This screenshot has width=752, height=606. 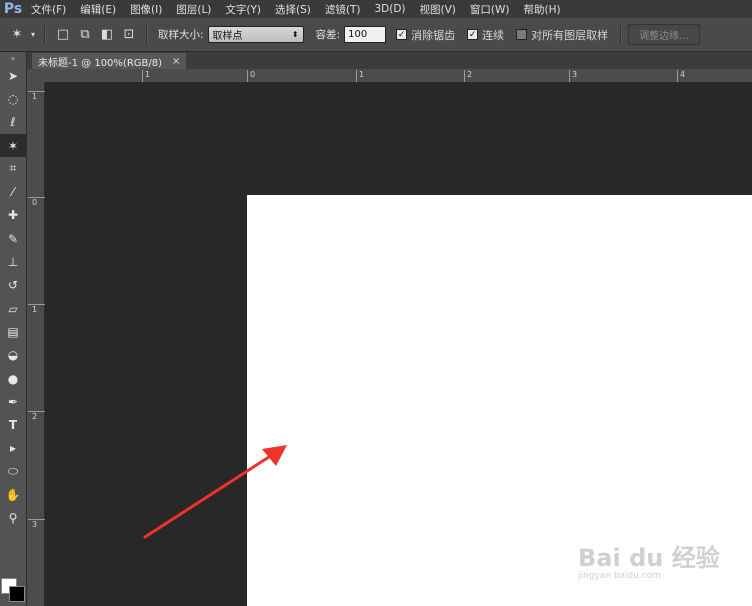 I want to click on contiguous-checkbox: ✓ 连续, so click(x=485, y=35).